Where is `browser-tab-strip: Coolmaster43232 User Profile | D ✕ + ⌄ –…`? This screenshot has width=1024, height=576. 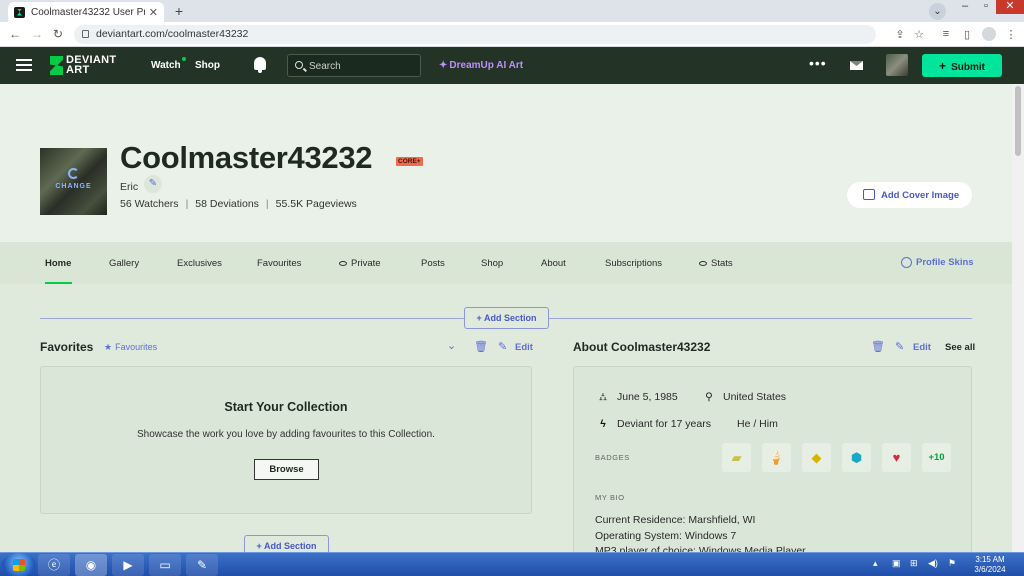
browser-tab-strip: Coolmaster43232 User Profile | D ✕ + ⌄ –… is located at coordinates (512, 11).